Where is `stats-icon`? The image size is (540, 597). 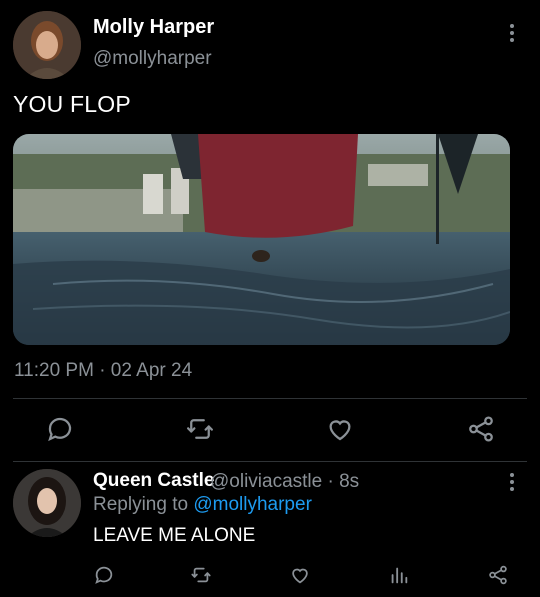 stats-icon is located at coordinates (399, 575).